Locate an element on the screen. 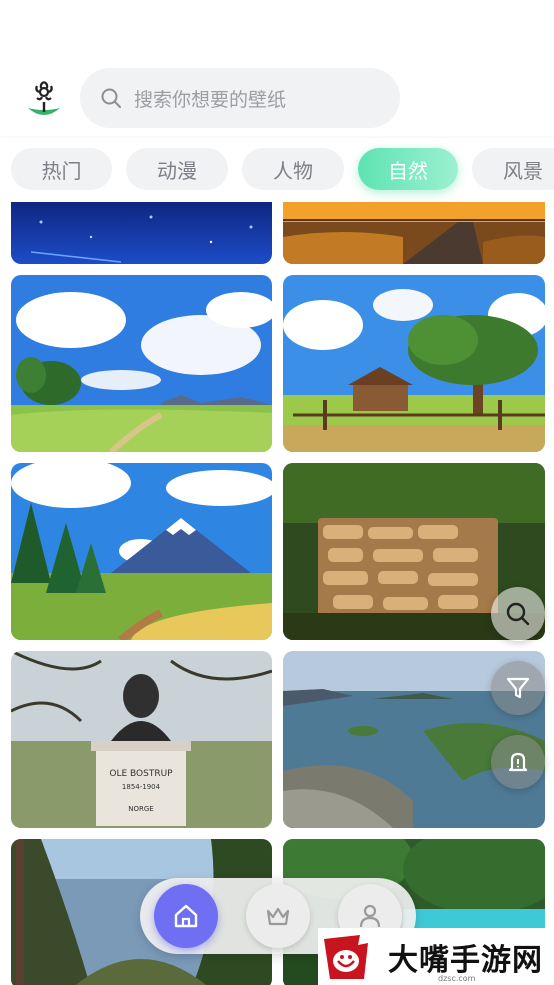 The height and width of the screenshot is (985, 554). tab-nature: 自然 is located at coordinates (408, 169).